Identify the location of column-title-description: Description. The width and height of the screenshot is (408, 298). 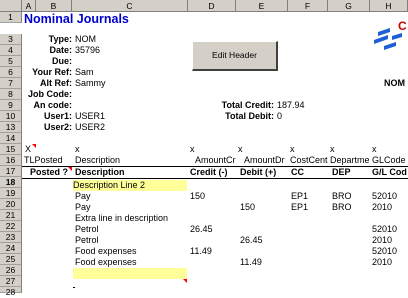
(100, 172).